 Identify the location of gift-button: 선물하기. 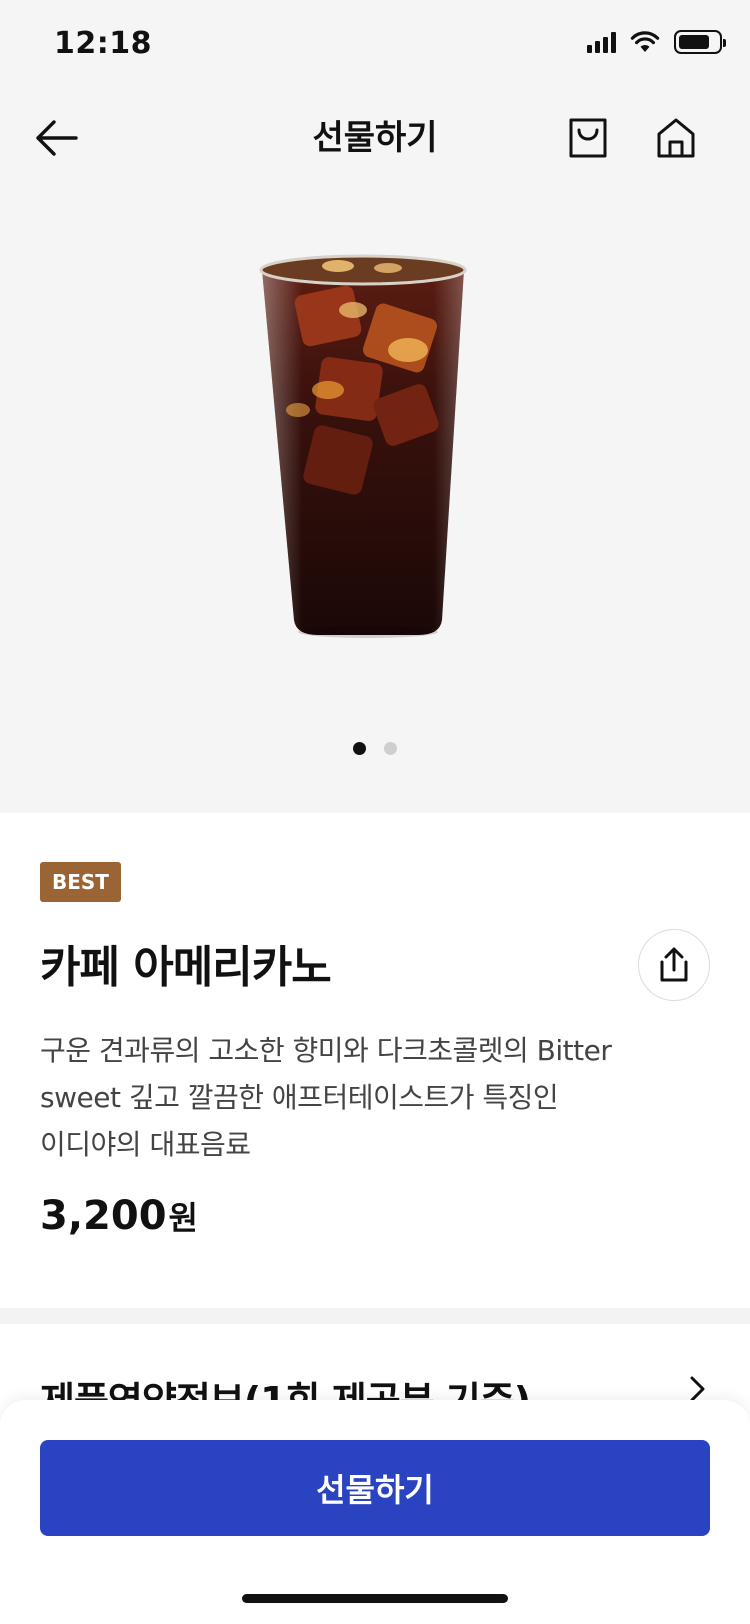
(375, 1488).